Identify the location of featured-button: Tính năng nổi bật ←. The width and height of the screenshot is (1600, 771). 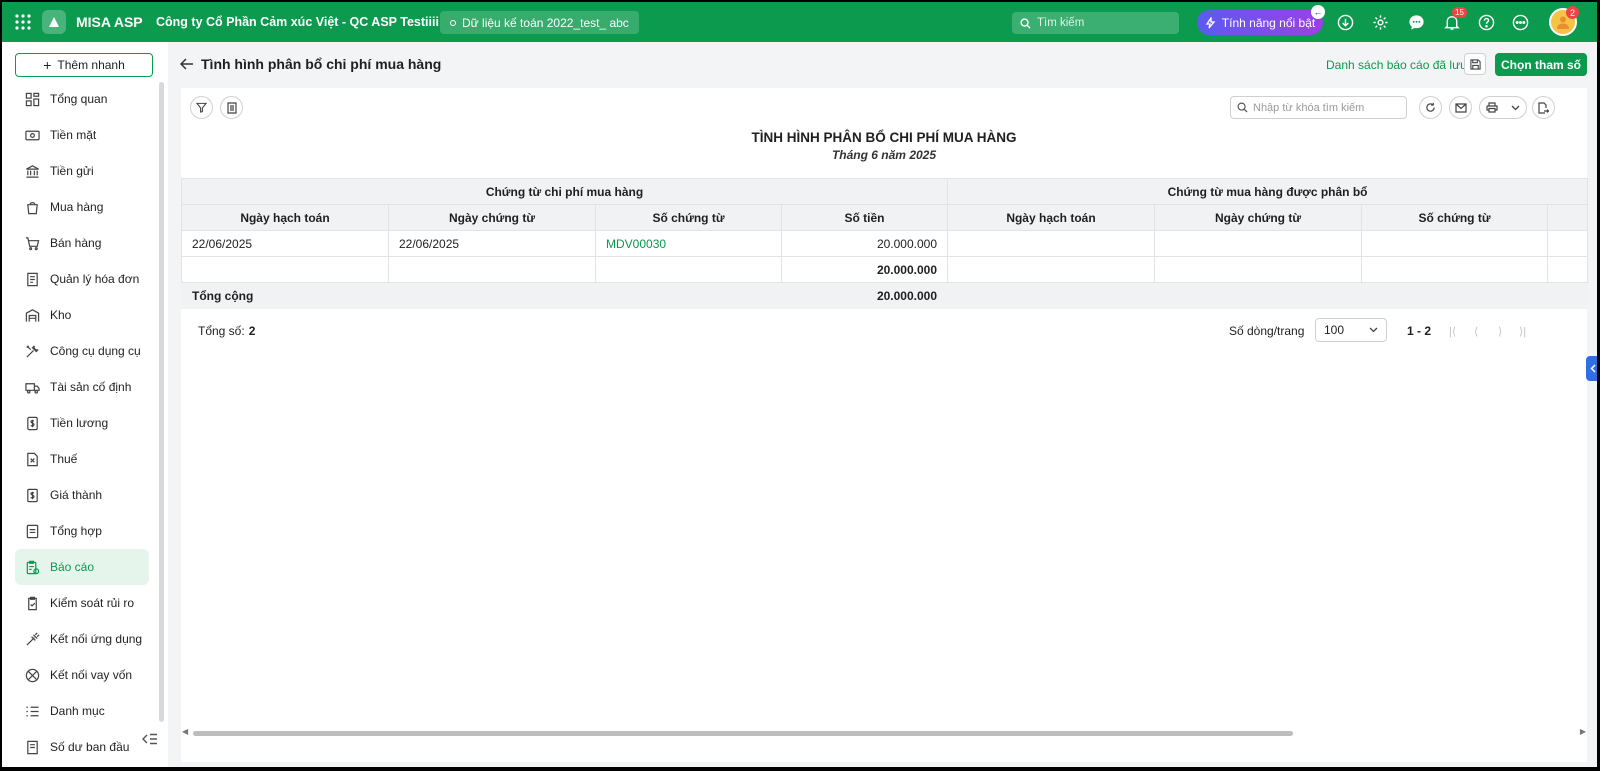
(1261, 20).